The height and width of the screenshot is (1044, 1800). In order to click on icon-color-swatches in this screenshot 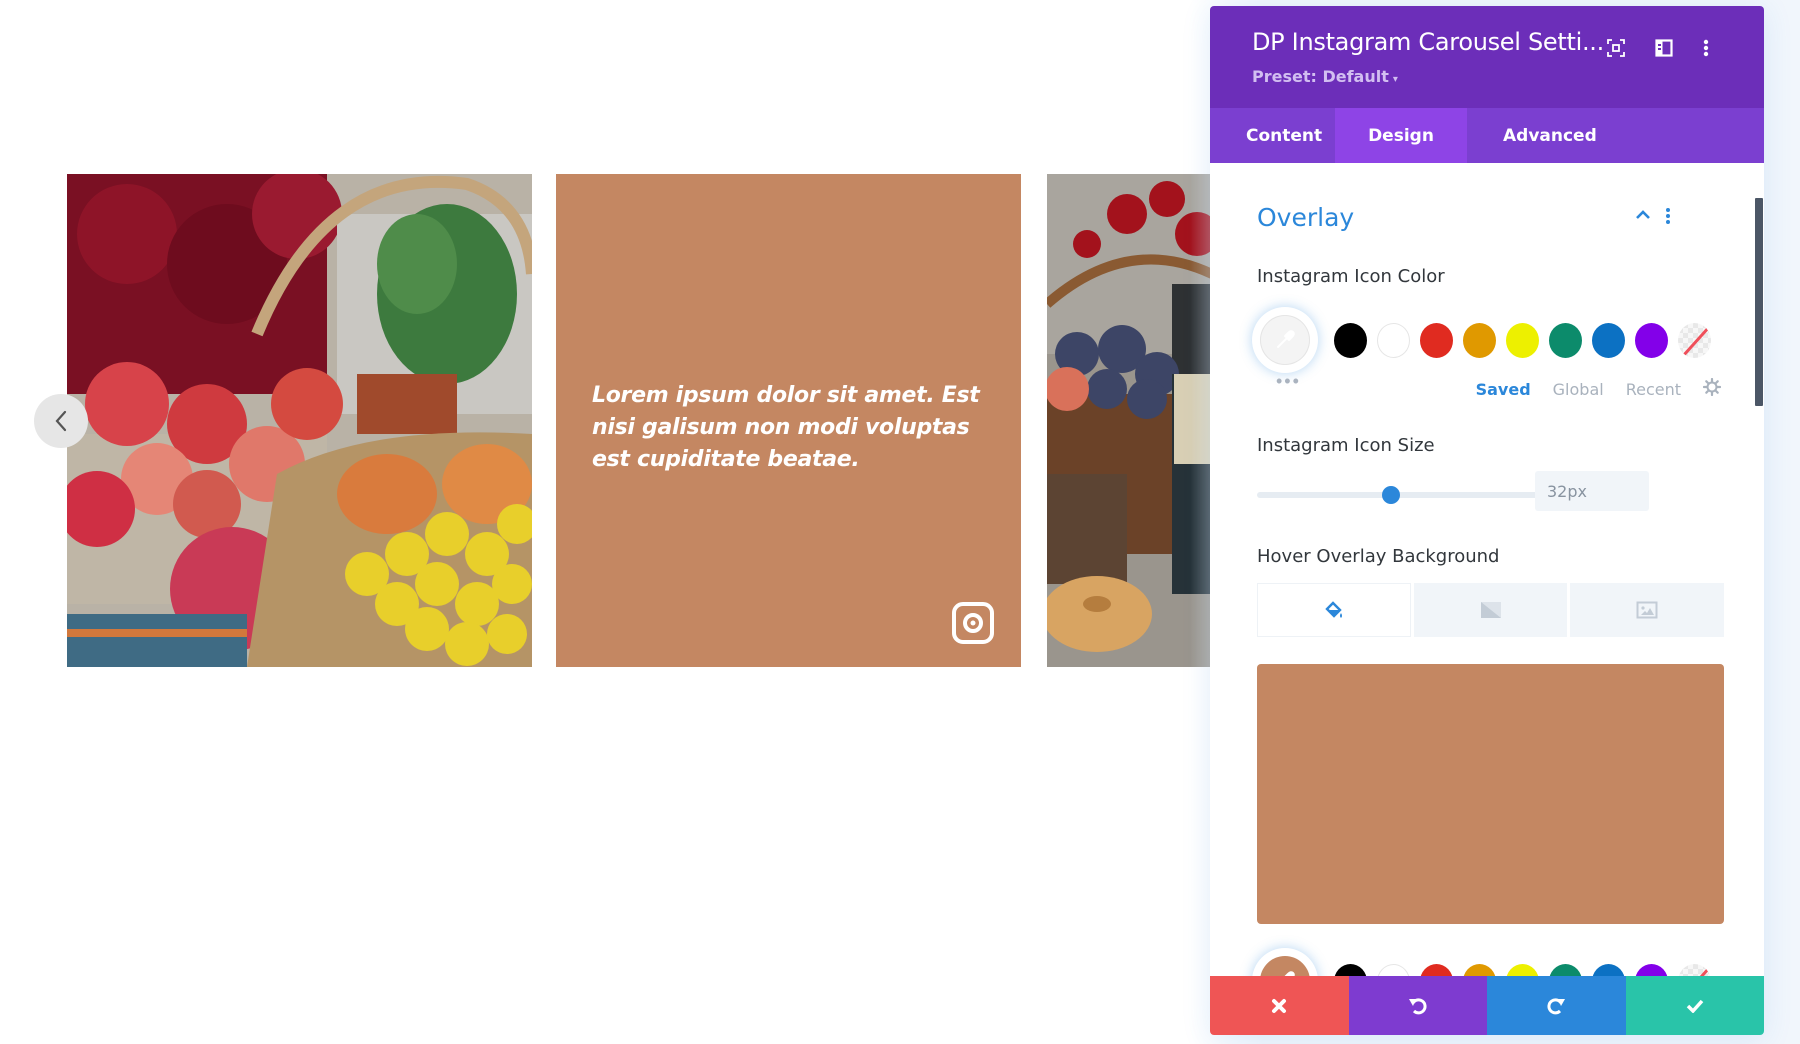, I will do `click(1522, 340)`.